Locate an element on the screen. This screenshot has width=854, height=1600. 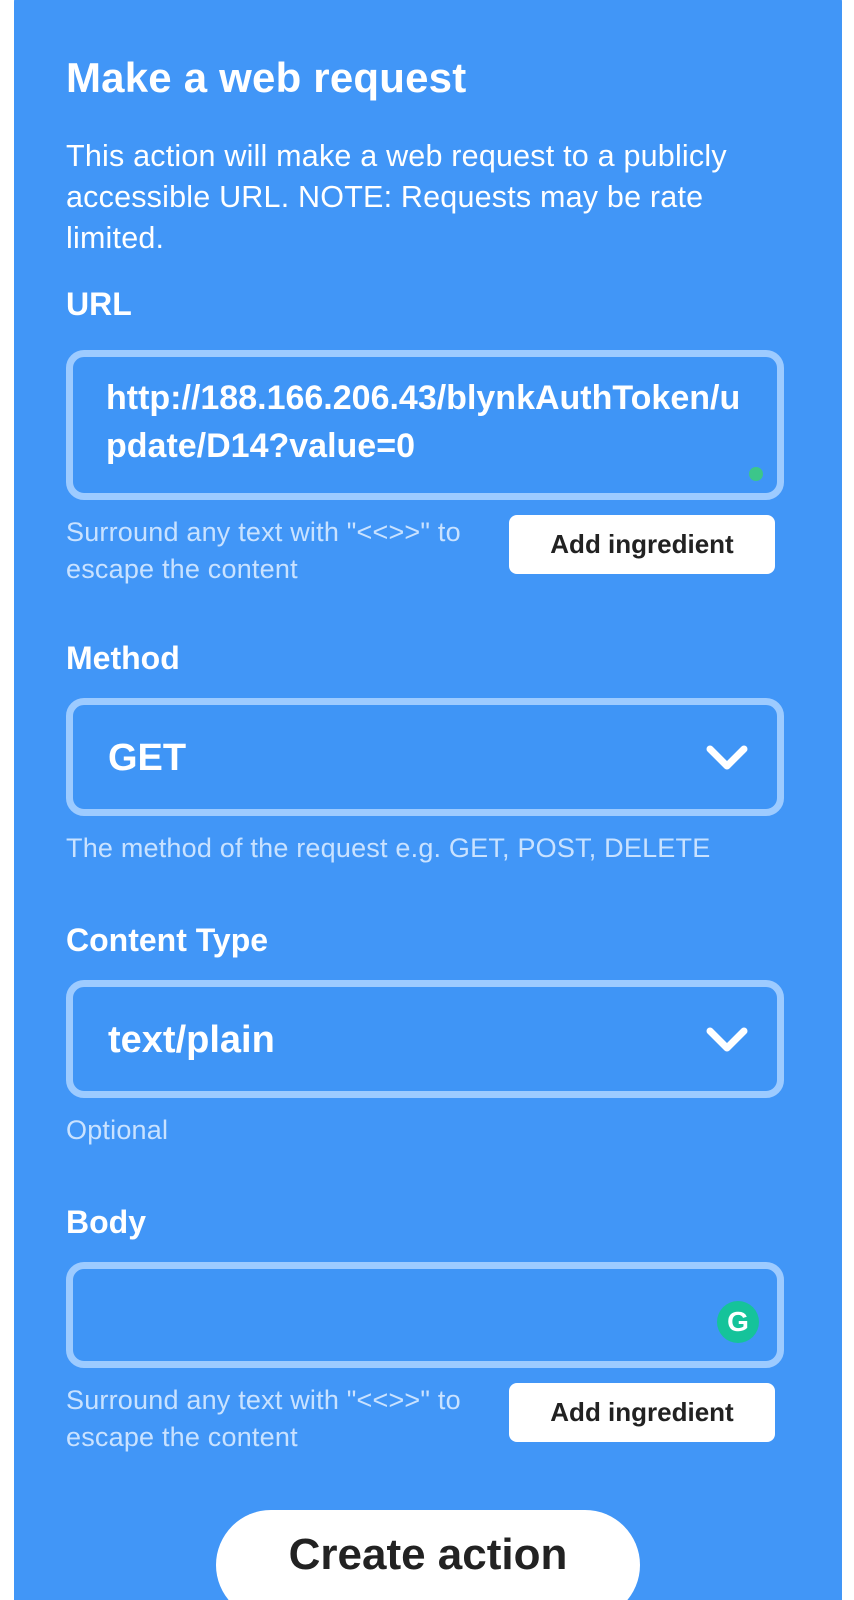
body-add-ingredient-button: Add ingredient is located at coordinates (642, 1412).